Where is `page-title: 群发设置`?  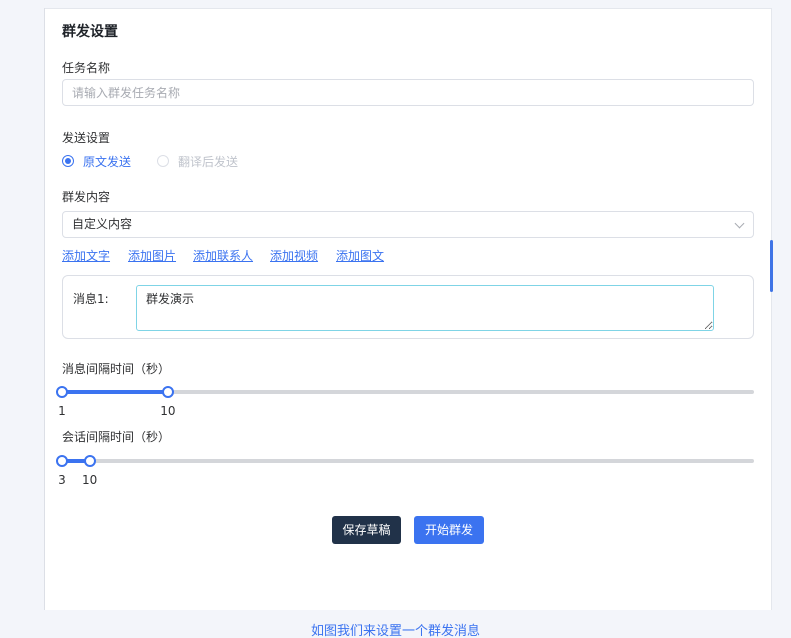 page-title: 群发设置 is located at coordinates (90, 32).